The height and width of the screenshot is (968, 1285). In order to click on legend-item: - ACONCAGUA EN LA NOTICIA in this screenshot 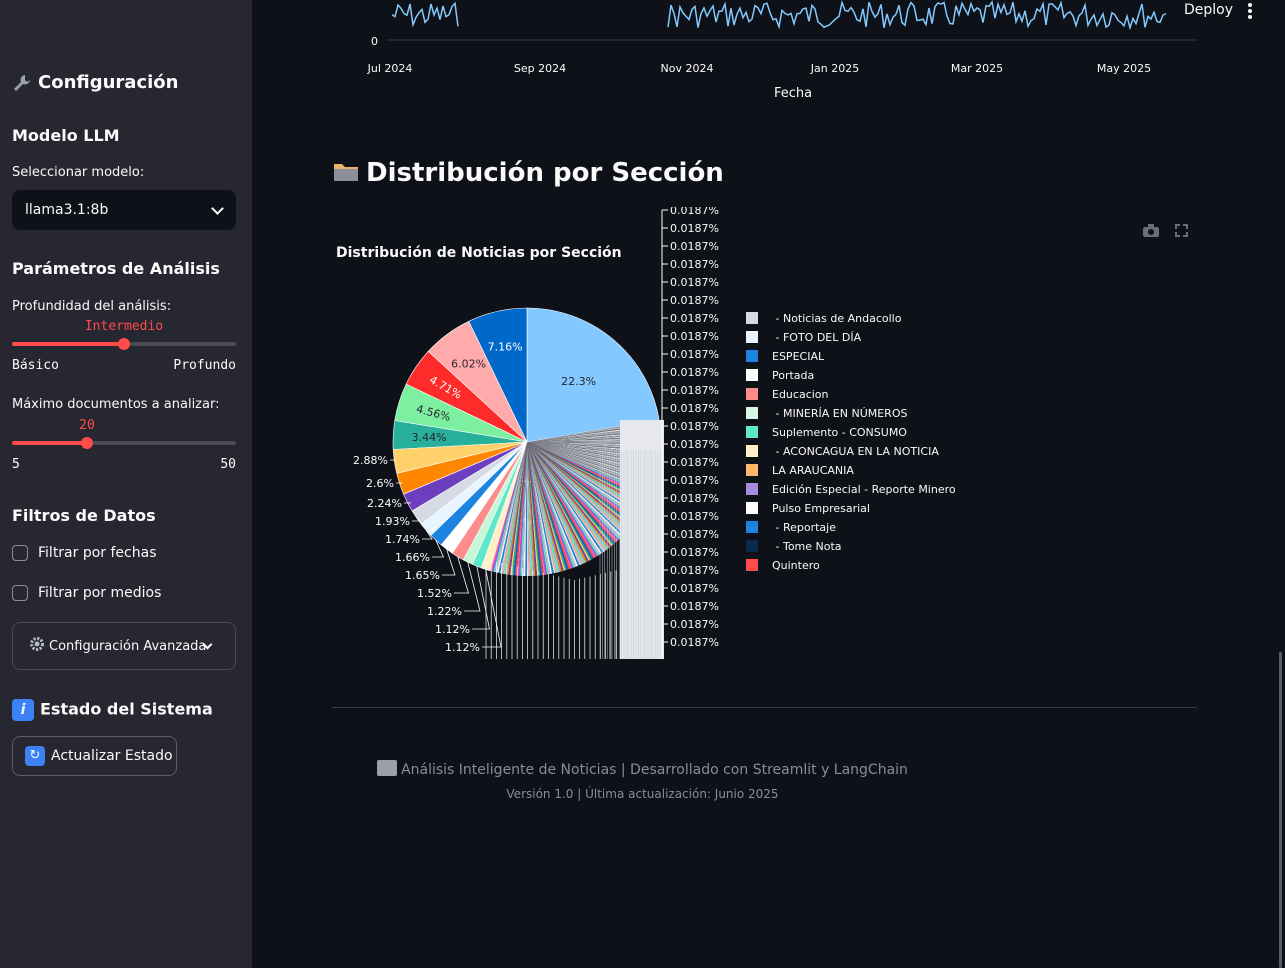, I will do `click(842, 451)`.